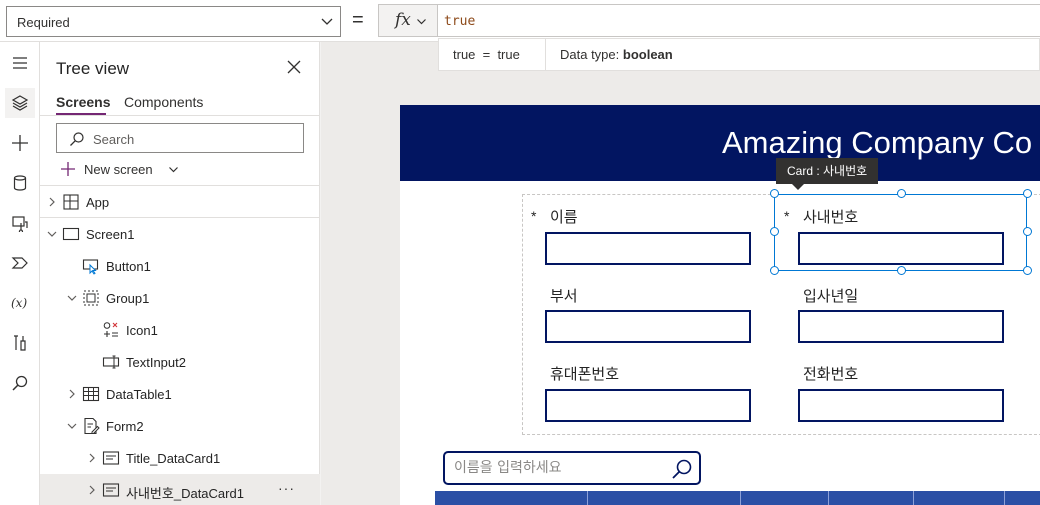 This screenshot has height=505, width=1040. What do you see at coordinates (720, 143) in the screenshot?
I see `header-bar: Amazing Company Co` at bounding box center [720, 143].